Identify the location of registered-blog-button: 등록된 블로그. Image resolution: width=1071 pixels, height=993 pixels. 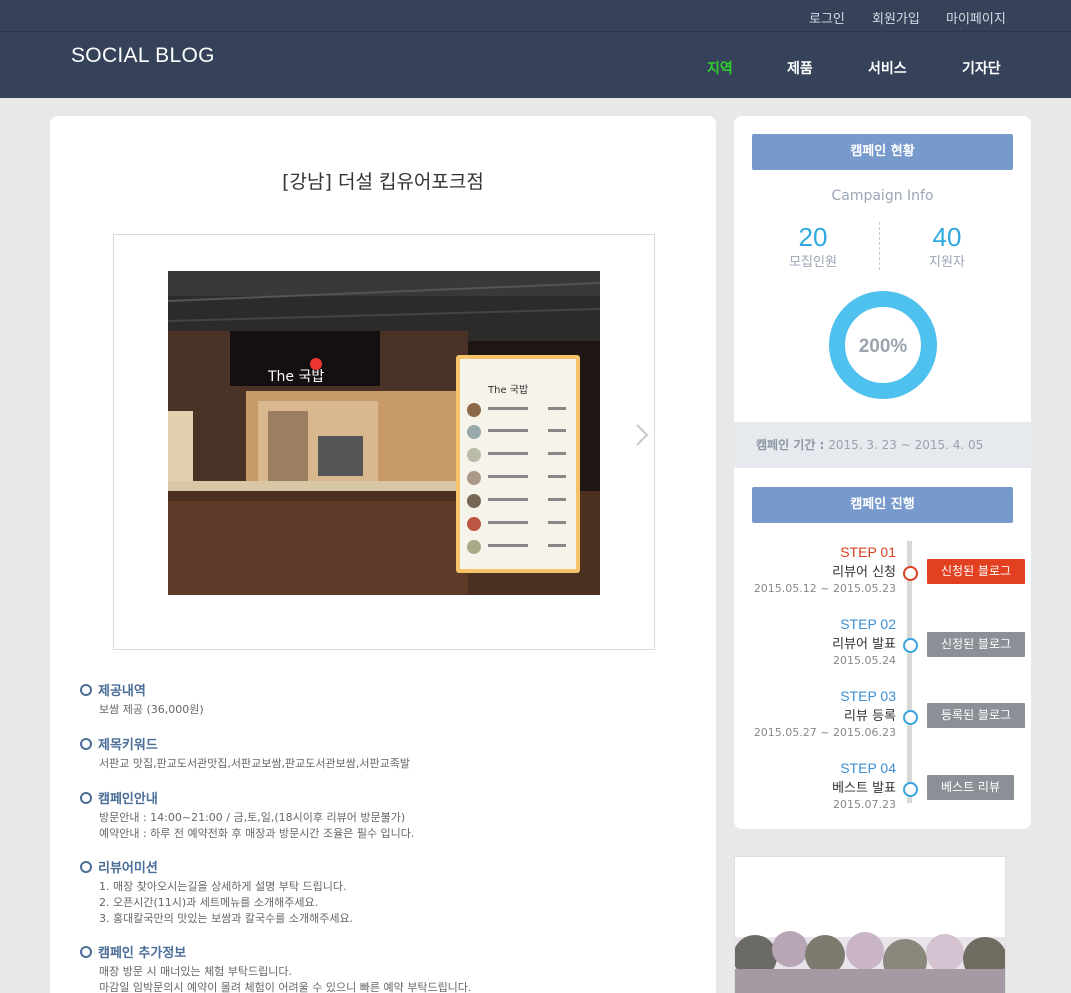
(976, 715).